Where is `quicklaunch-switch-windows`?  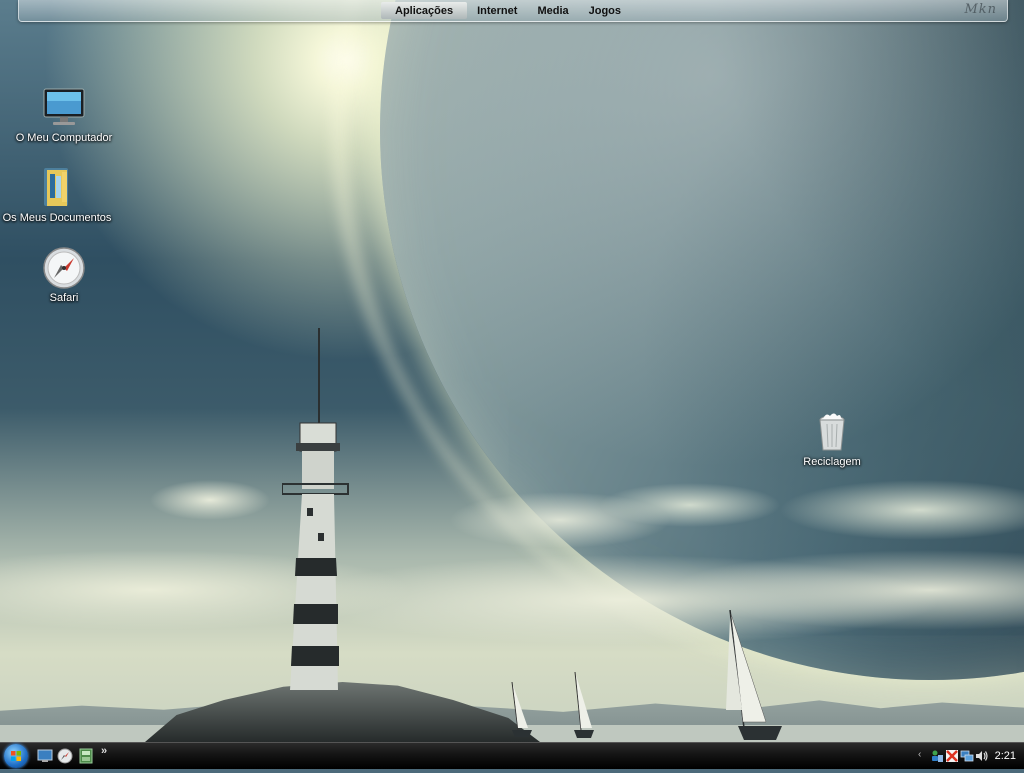
quicklaunch-switch-windows is located at coordinates (86, 756).